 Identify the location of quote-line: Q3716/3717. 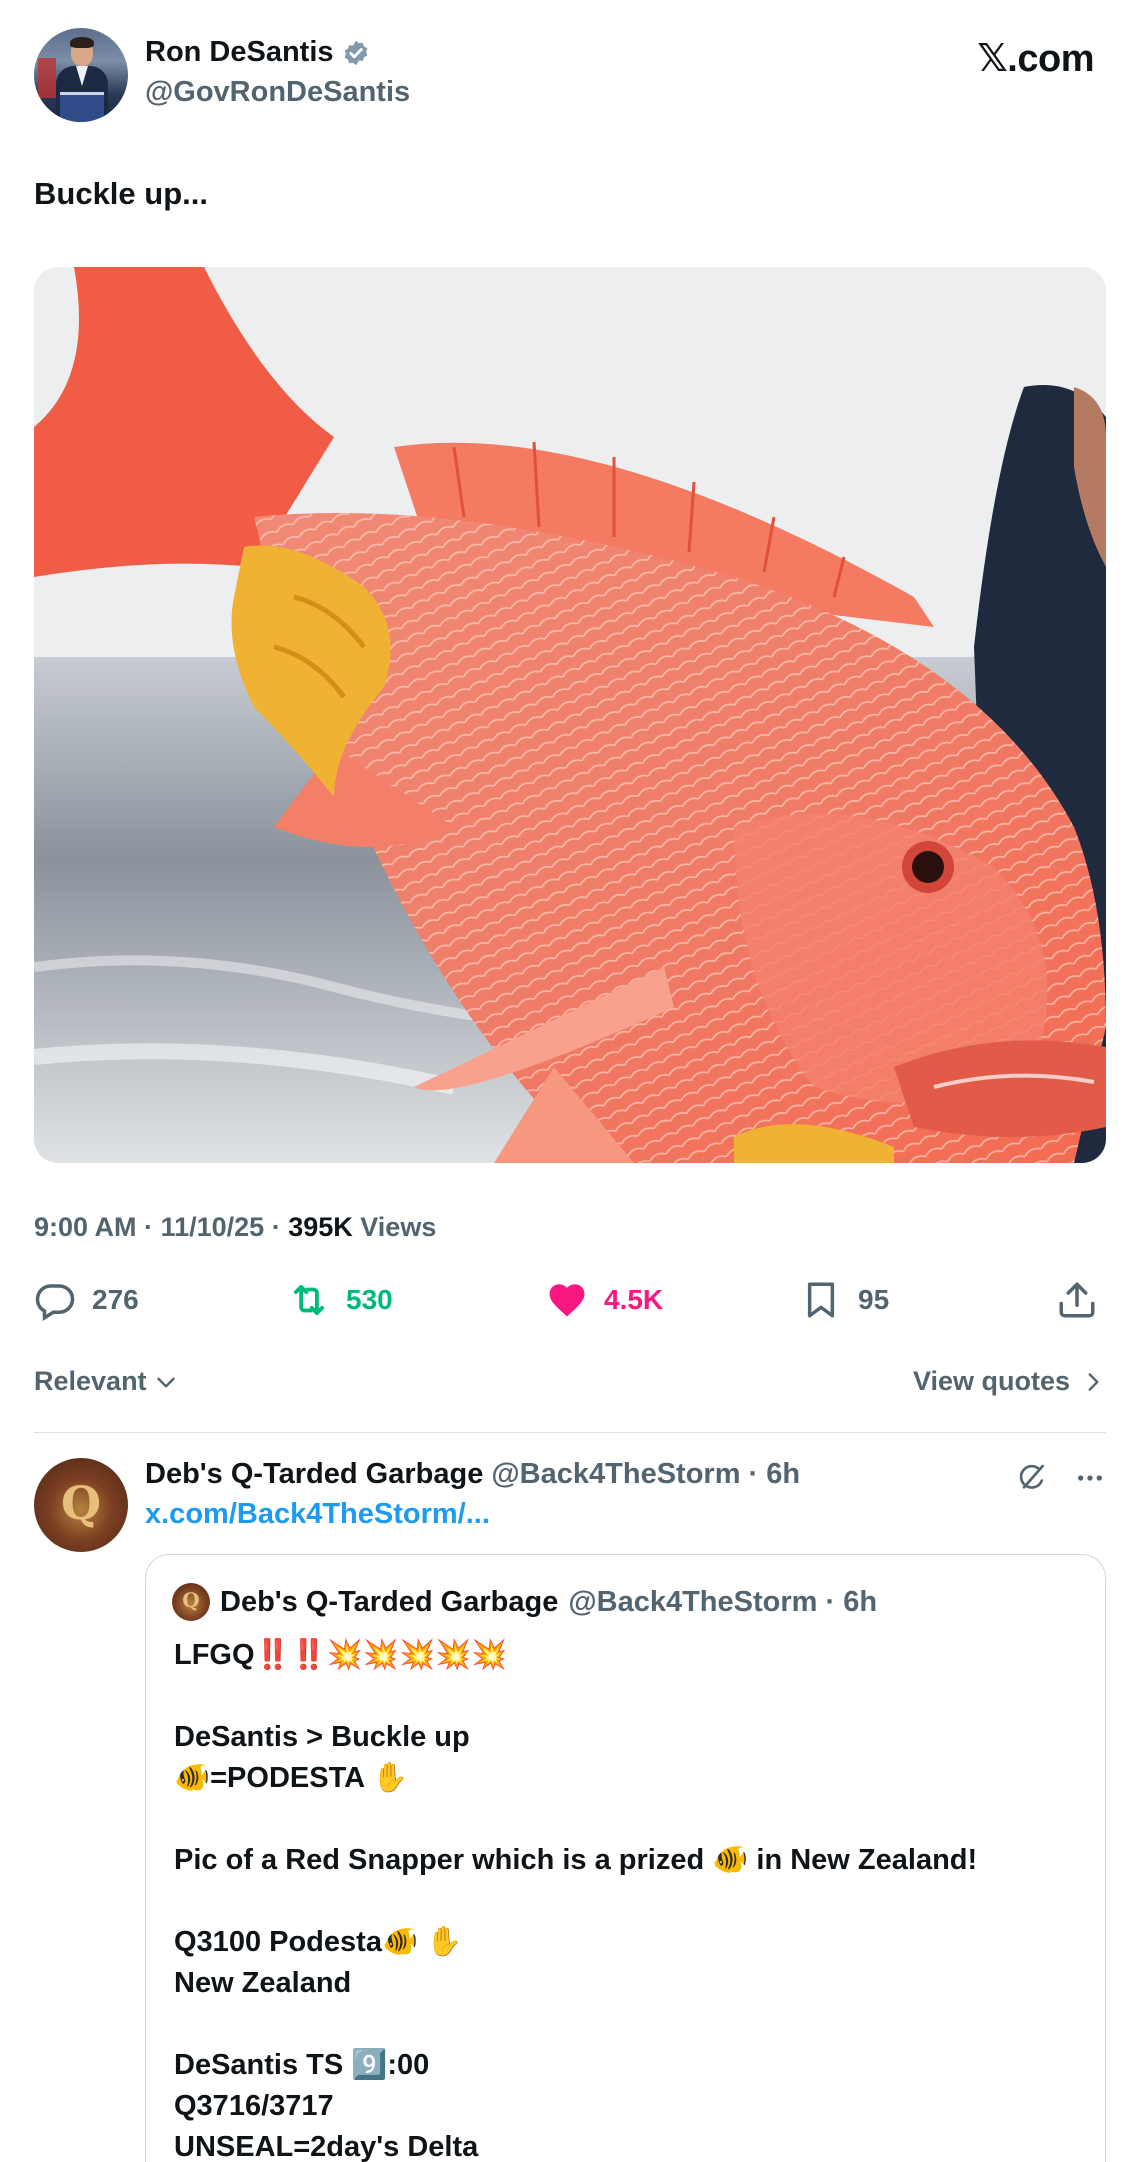
(254, 2106).